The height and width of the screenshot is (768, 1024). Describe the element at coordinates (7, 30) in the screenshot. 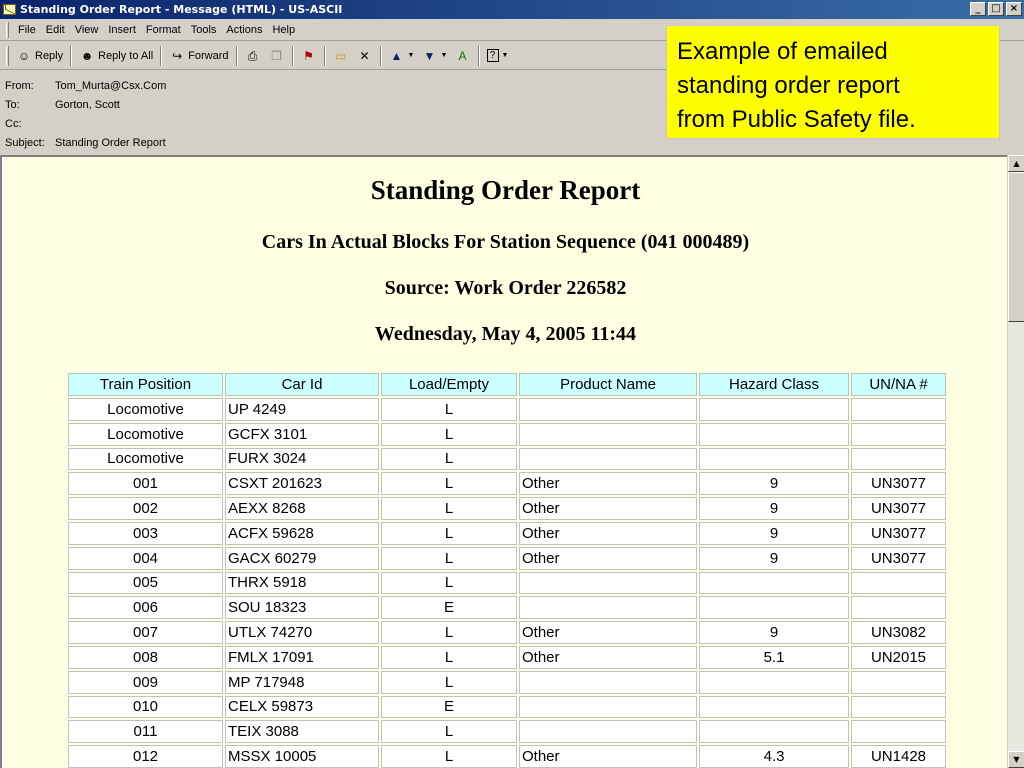

I see `menu-grip` at that location.